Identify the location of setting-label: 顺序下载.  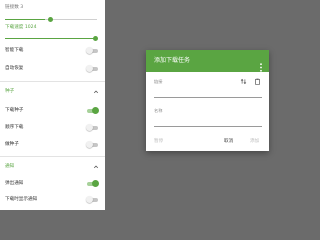
(14, 127).